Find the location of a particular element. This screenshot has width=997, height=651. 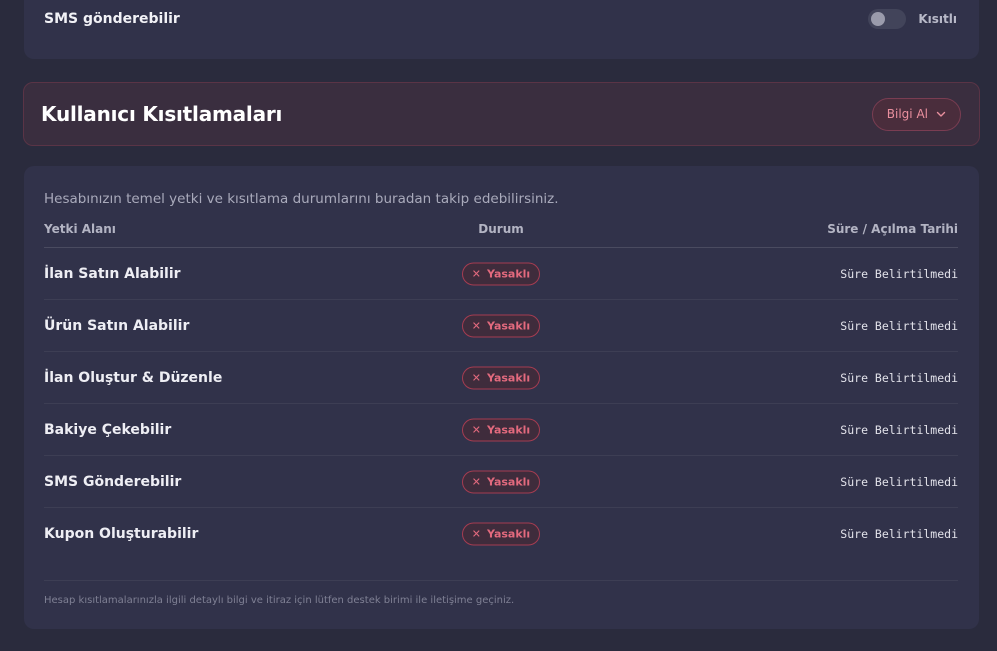

column-header-area: Yetki Alanı is located at coordinates (80, 229).